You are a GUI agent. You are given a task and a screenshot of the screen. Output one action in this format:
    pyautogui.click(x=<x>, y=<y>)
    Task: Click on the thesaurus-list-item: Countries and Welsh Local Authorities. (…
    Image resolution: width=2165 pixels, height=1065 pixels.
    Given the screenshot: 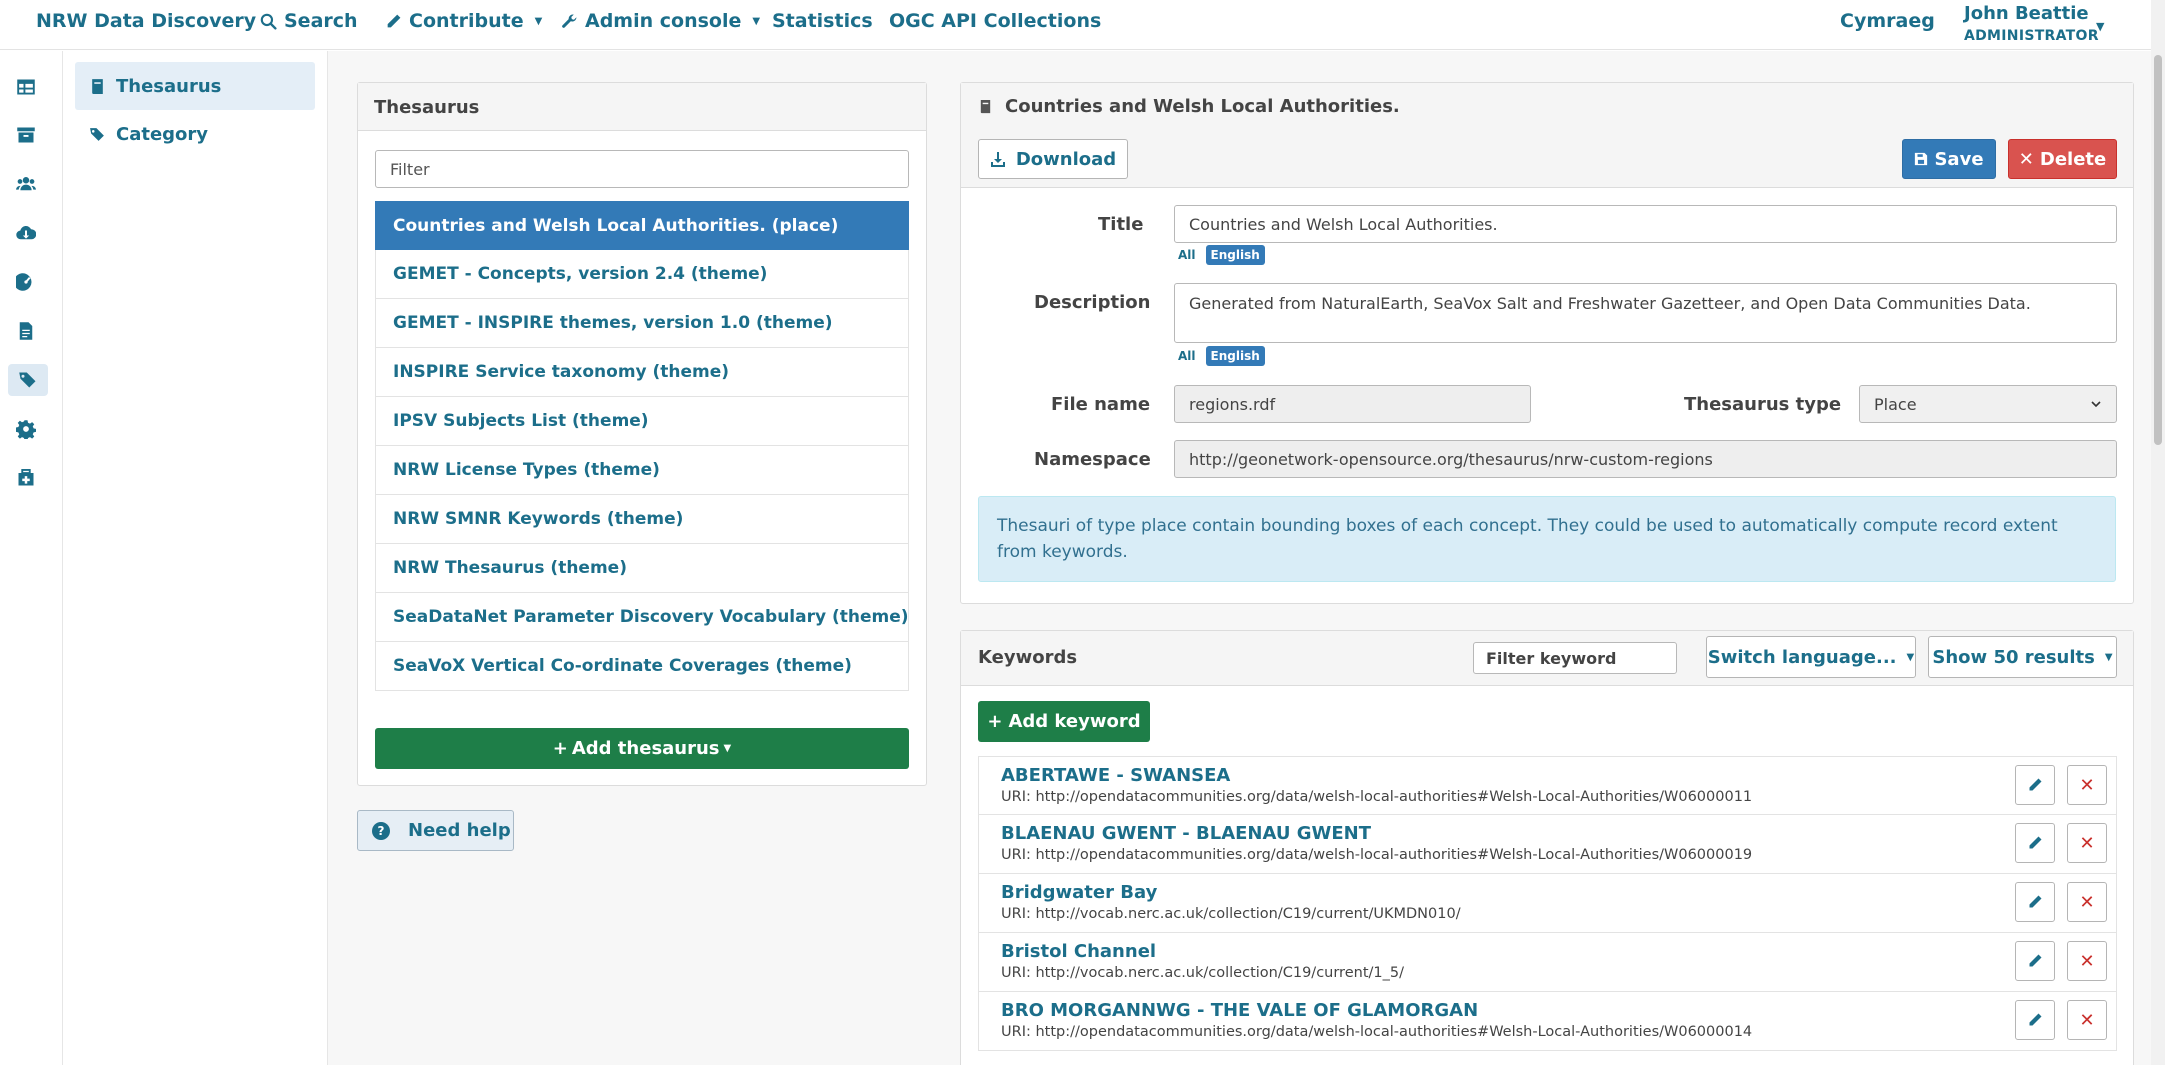 What is the action you would take?
    pyautogui.click(x=642, y=225)
    